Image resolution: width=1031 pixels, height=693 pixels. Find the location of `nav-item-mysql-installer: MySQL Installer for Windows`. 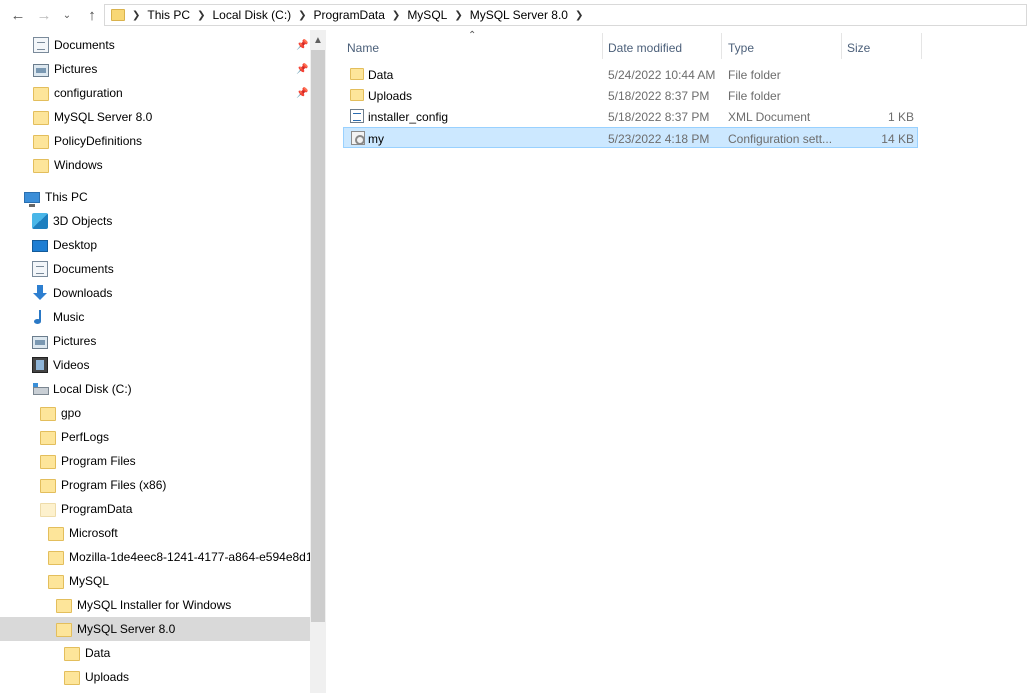

nav-item-mysql-installer: MySQL Installer for Windows is located at coordinates (155, 605).